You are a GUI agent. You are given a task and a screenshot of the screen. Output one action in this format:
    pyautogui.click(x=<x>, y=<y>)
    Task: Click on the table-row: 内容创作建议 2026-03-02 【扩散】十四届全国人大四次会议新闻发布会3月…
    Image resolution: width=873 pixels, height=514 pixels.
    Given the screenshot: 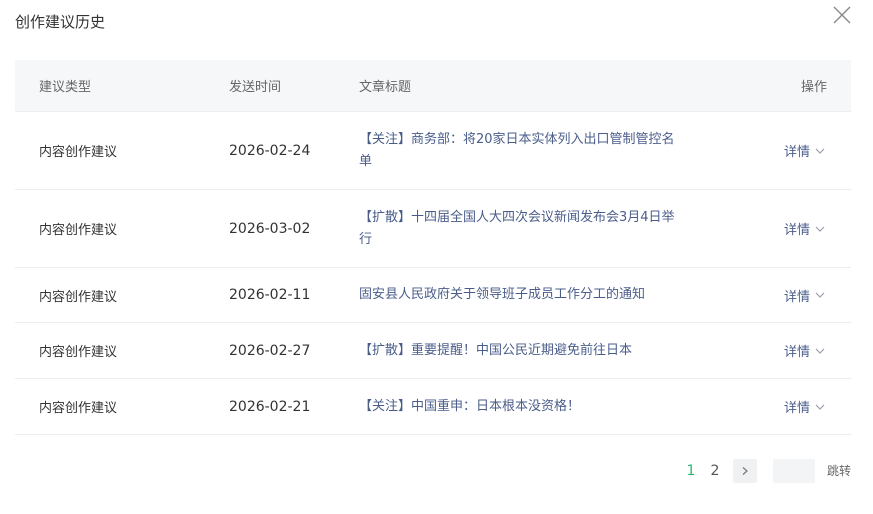 What is the action you would take?
    pyautogui.click(x=433, y=229)
    